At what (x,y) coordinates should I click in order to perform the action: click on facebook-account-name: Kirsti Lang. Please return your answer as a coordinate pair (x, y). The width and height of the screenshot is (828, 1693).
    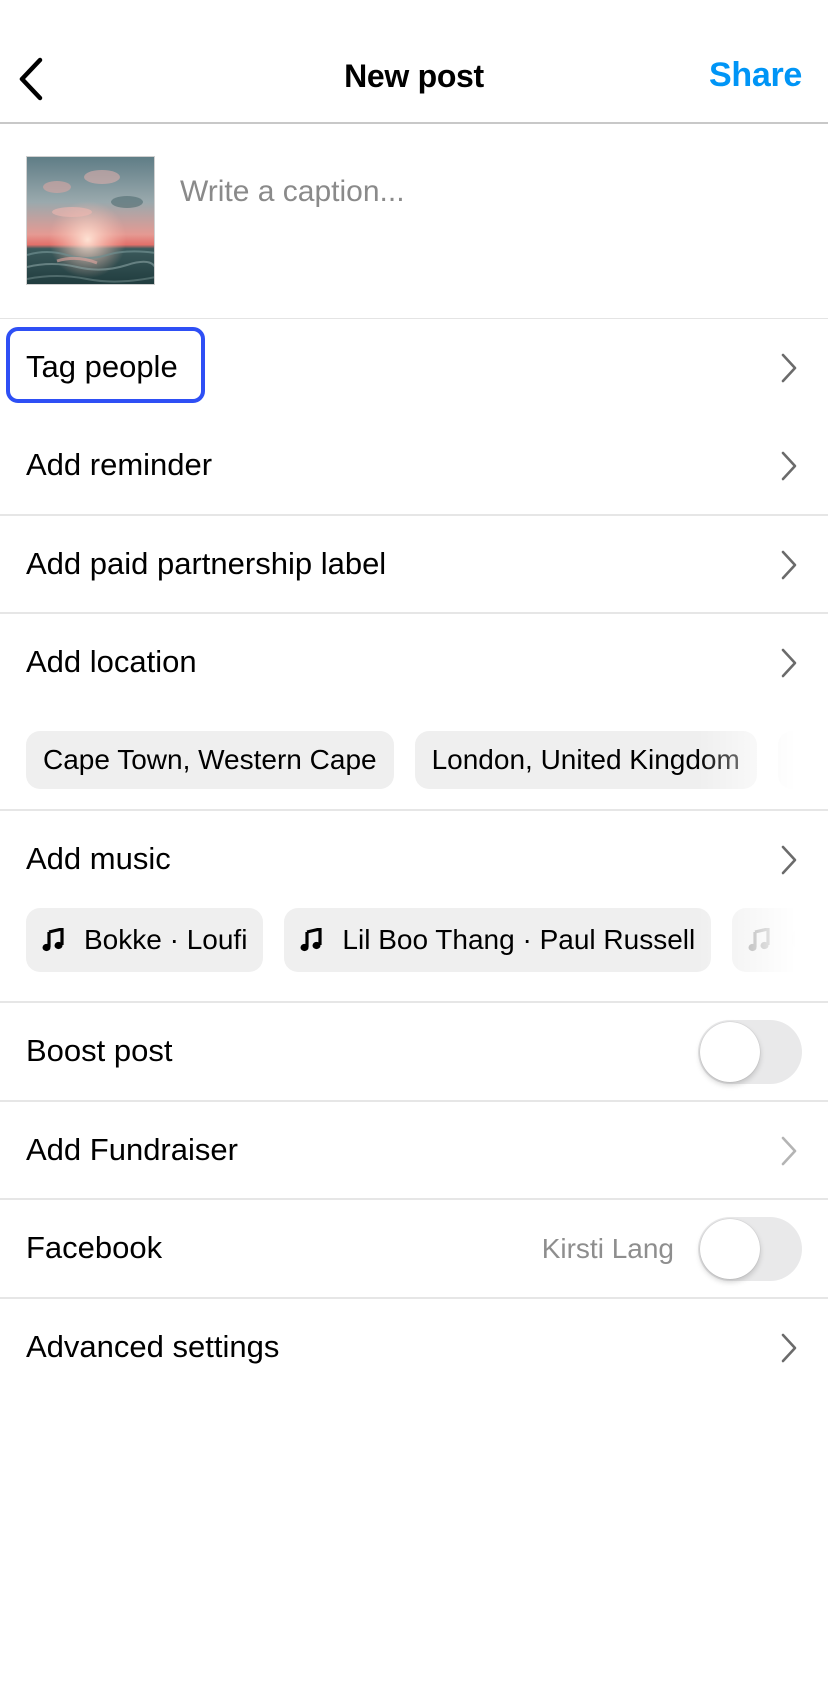
    Looking at the image, I should click on (607, 1248).